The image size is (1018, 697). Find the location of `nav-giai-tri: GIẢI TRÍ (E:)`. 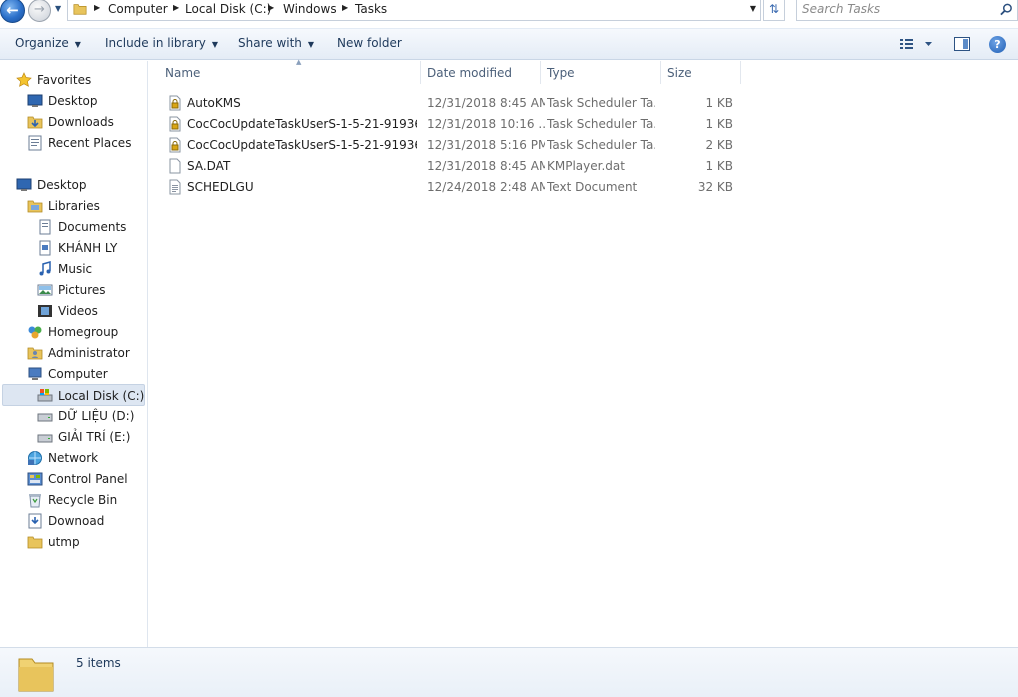

nav-giai-tri: GIẢI TRÍ (E:) is located at coordinates (92, 437).